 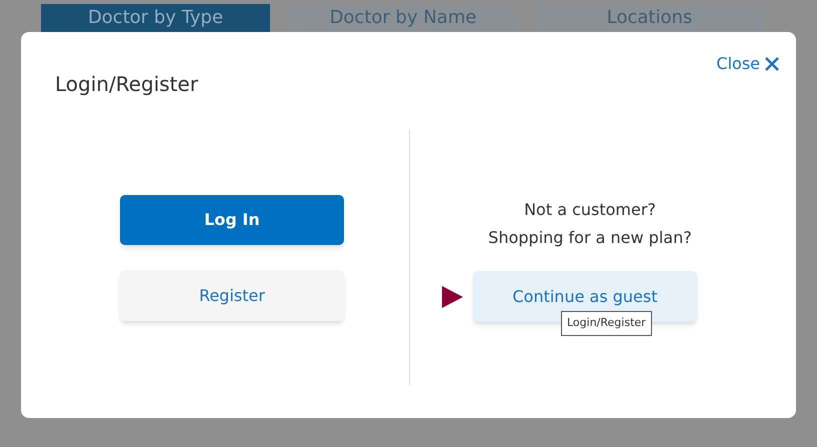 I want to click on dialog-title: Login/Register, so click(x=126, y=82).